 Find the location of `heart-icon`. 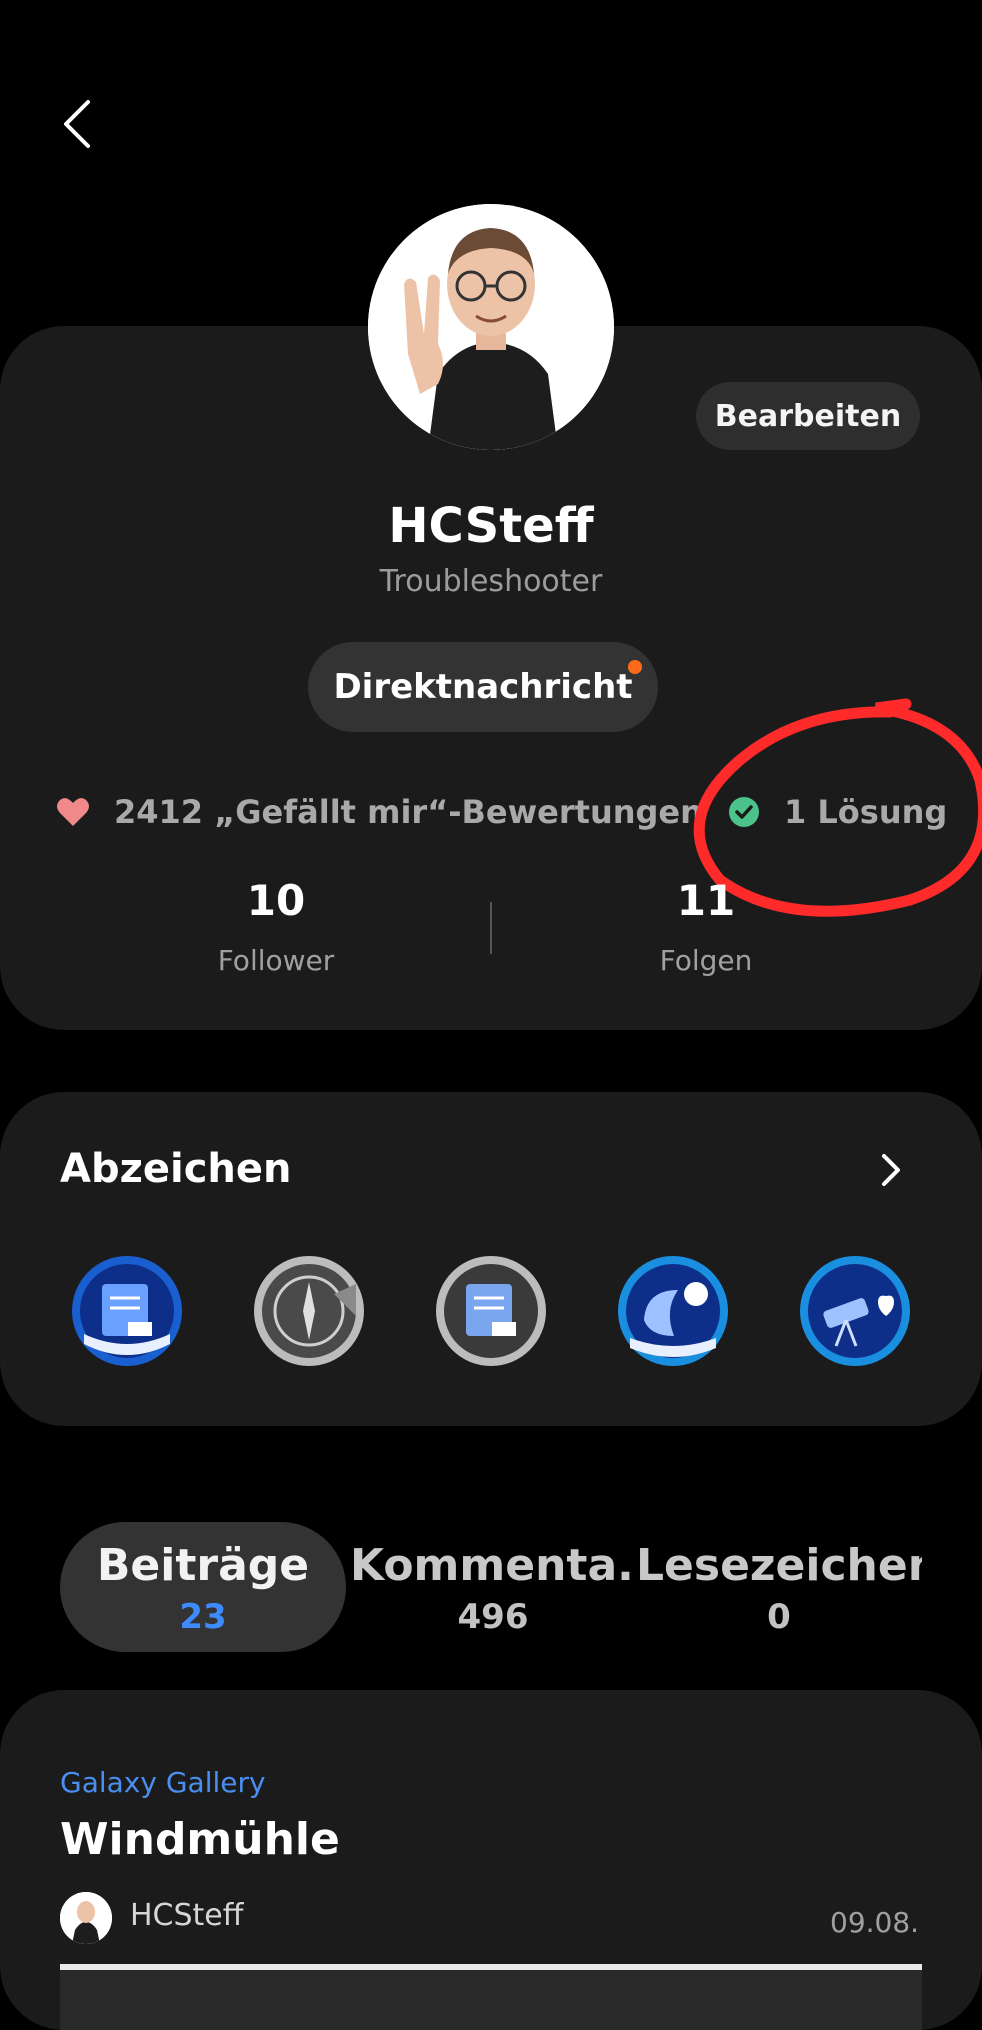

heart-icon is located at coordinates (73, 812).